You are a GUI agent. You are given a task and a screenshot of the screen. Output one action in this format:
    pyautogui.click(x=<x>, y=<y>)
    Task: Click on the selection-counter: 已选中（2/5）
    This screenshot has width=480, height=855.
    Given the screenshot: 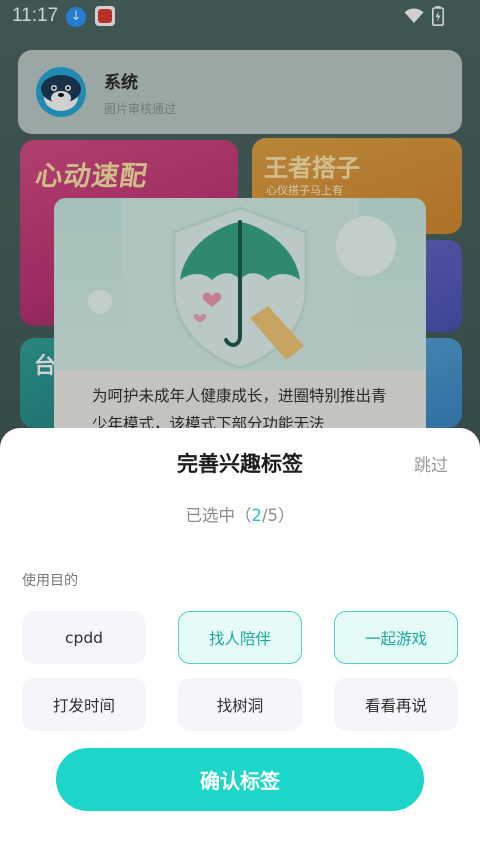 What is the action you would take?
    pyautogui.click(x=240, y=514)
    